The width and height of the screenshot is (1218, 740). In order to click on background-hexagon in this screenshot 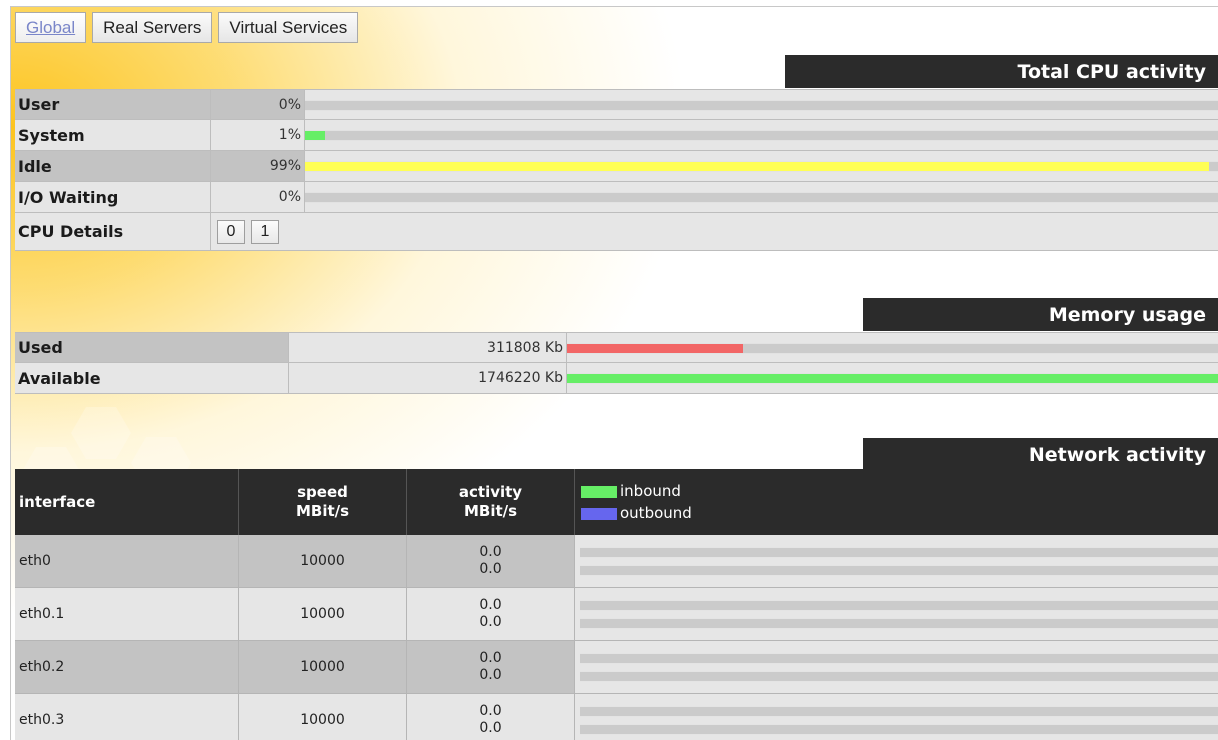, I will do `click(101, 433)`.